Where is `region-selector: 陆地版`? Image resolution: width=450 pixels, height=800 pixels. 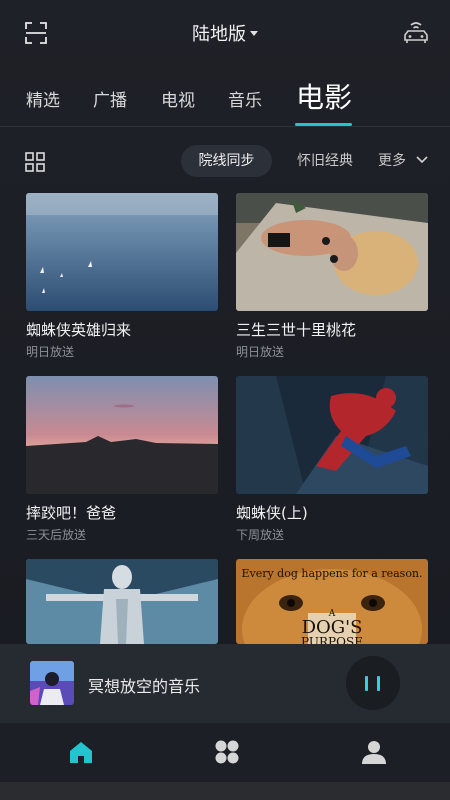 region-selector: 陆地版 is located at coordinates (225, 33).